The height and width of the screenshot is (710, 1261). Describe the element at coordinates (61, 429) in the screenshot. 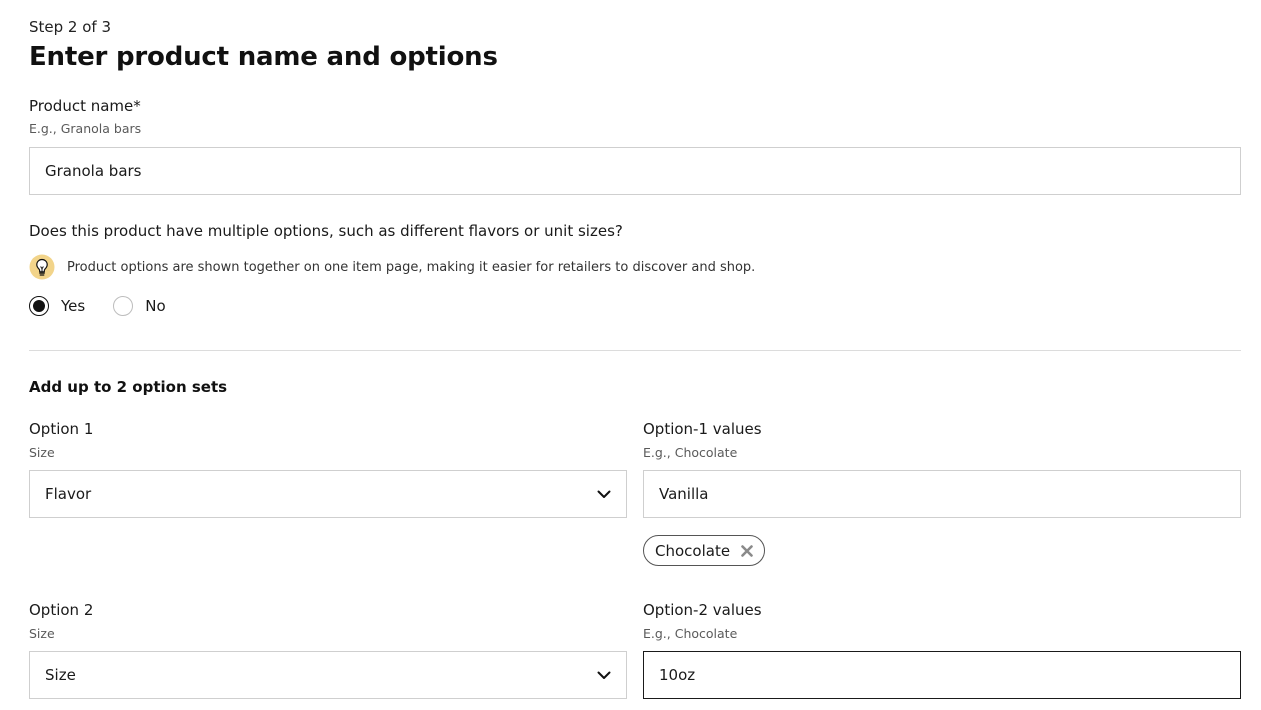

I see `option1-label: Option 1` at that location.